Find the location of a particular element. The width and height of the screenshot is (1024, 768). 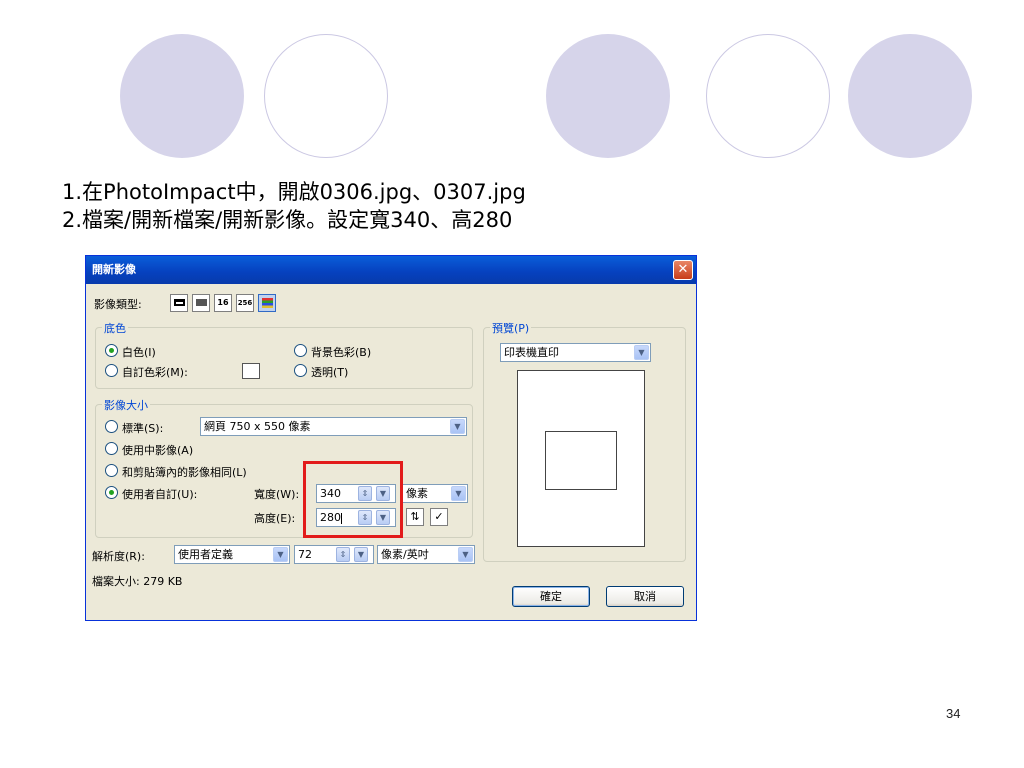

black-white-icon is located at coordinates (179, 302).